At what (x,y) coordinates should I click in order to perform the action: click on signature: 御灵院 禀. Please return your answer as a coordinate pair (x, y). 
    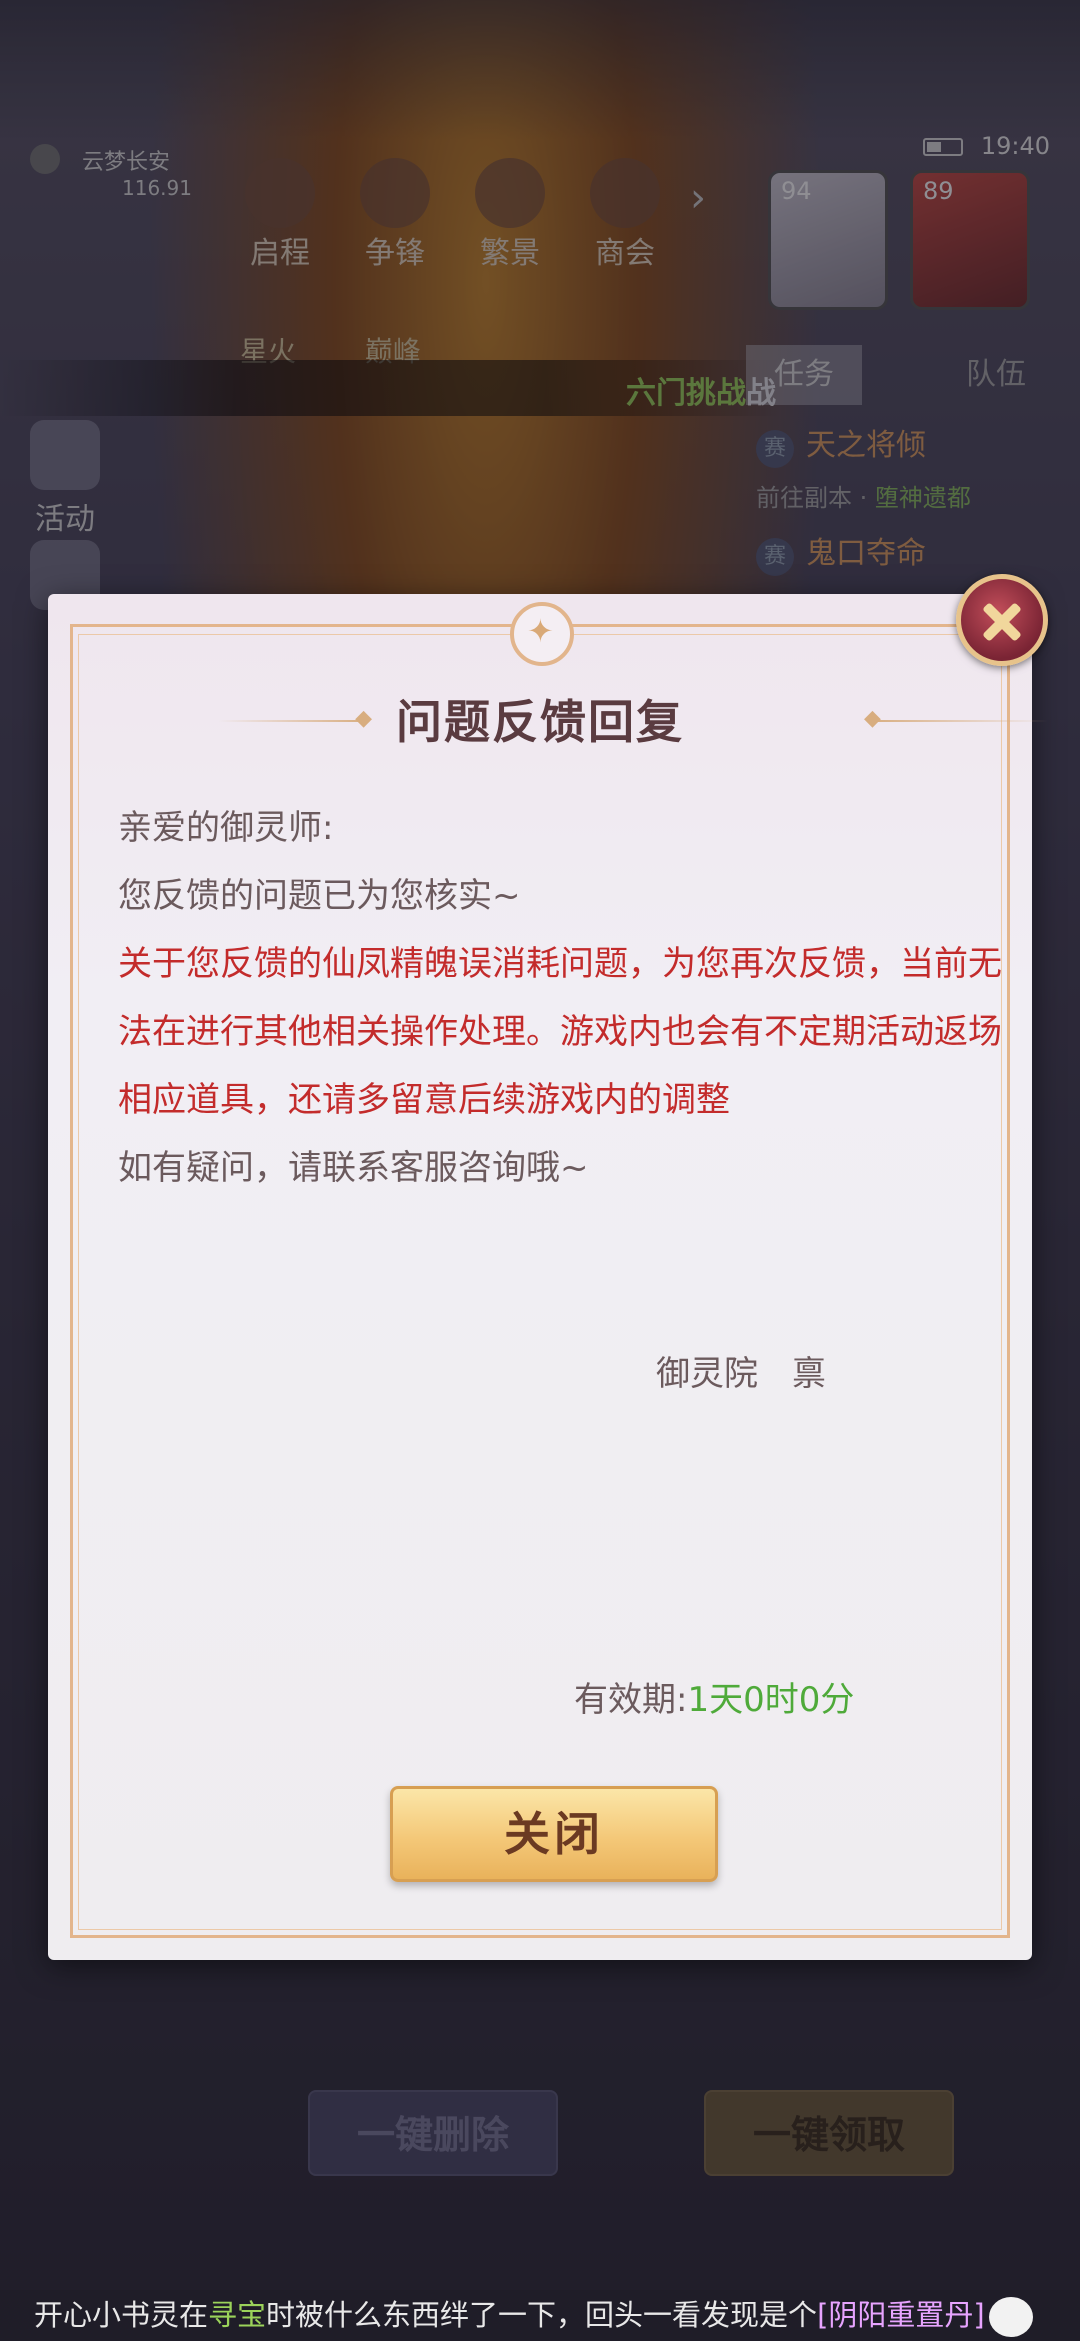
    Looking at the image, I should click on (741, 1374).